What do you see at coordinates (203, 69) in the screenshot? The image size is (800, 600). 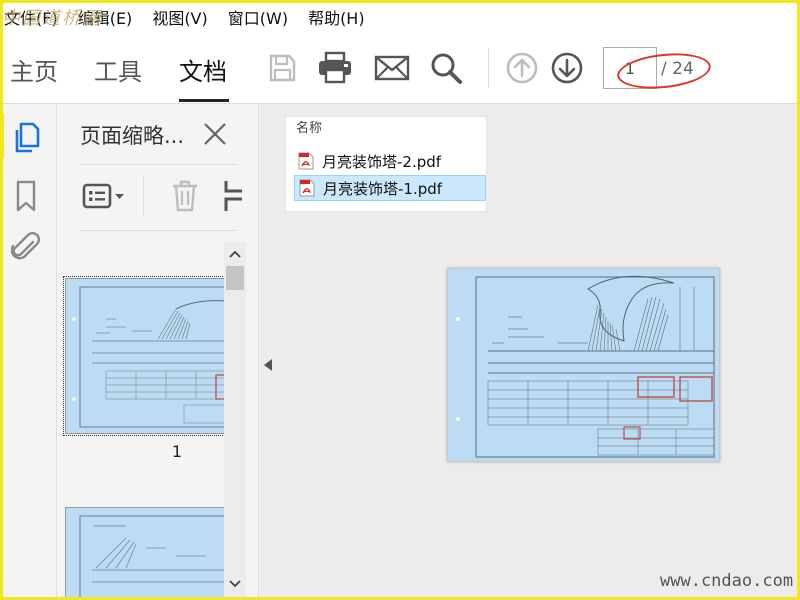 I see `tab-document: 文档` at bounding box center [203, 69].